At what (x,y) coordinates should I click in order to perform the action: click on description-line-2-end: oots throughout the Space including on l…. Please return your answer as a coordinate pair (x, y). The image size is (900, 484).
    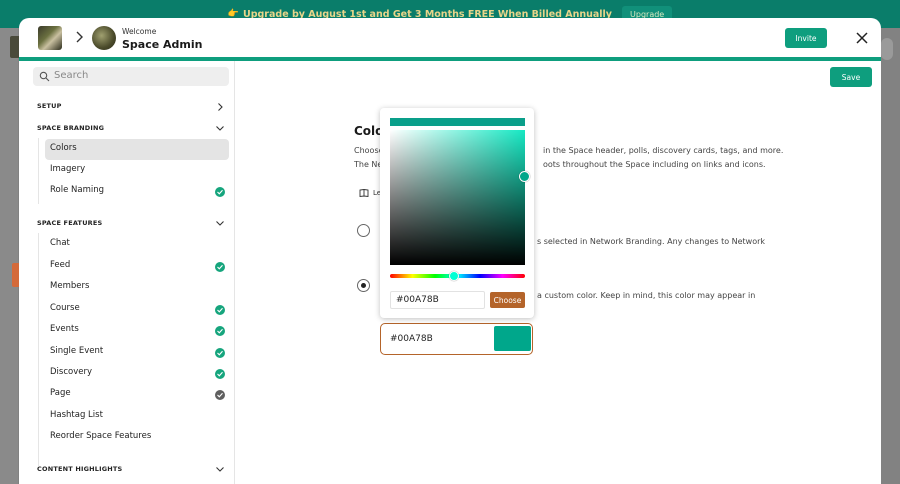
    Looking at the image, I should click on (654, 164).